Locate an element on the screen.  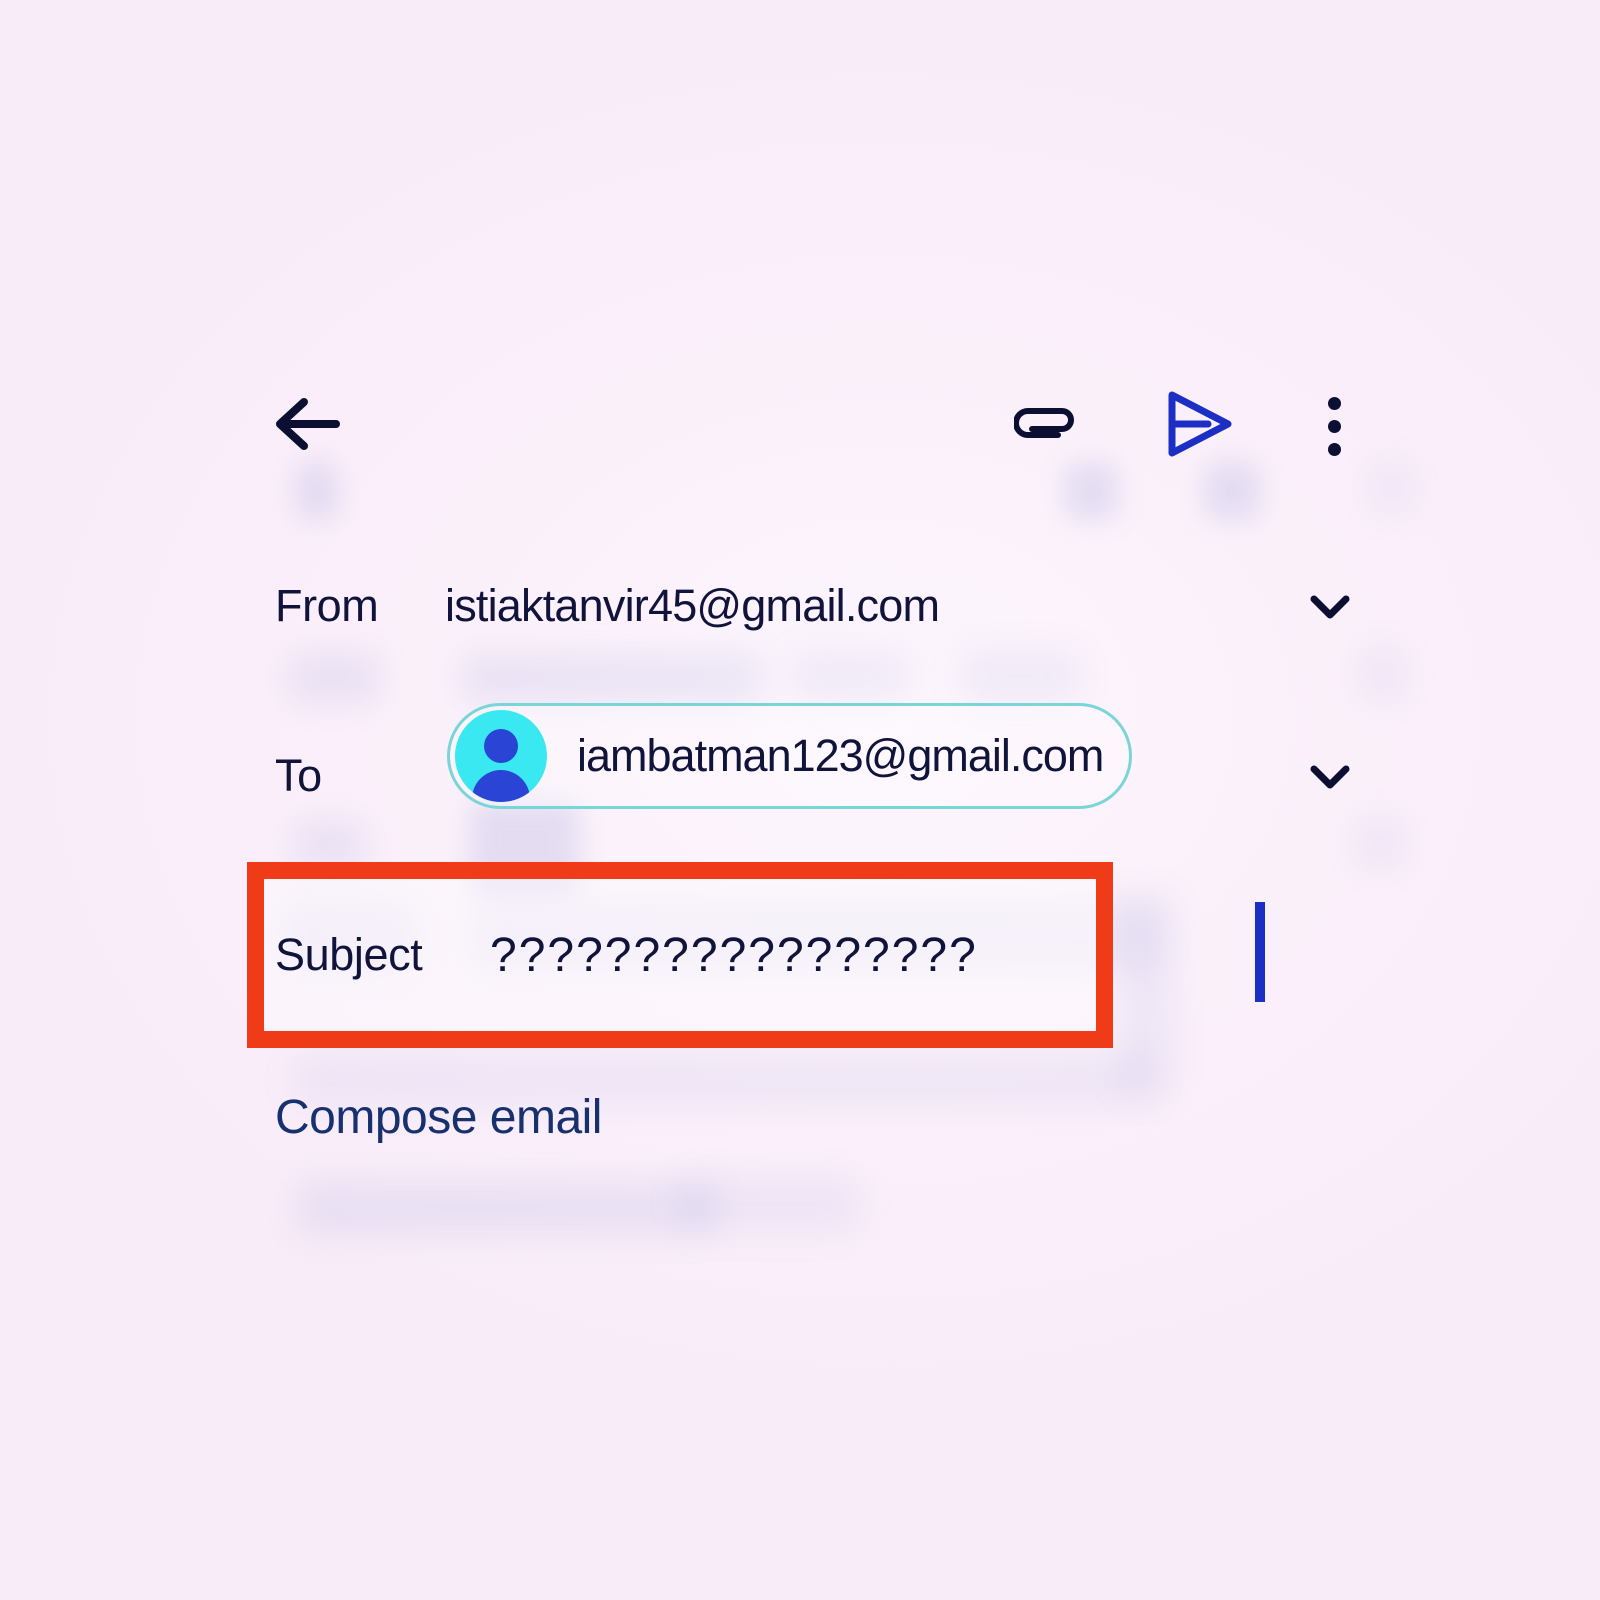
attach-file-button is located at coordinates (1046, 426).